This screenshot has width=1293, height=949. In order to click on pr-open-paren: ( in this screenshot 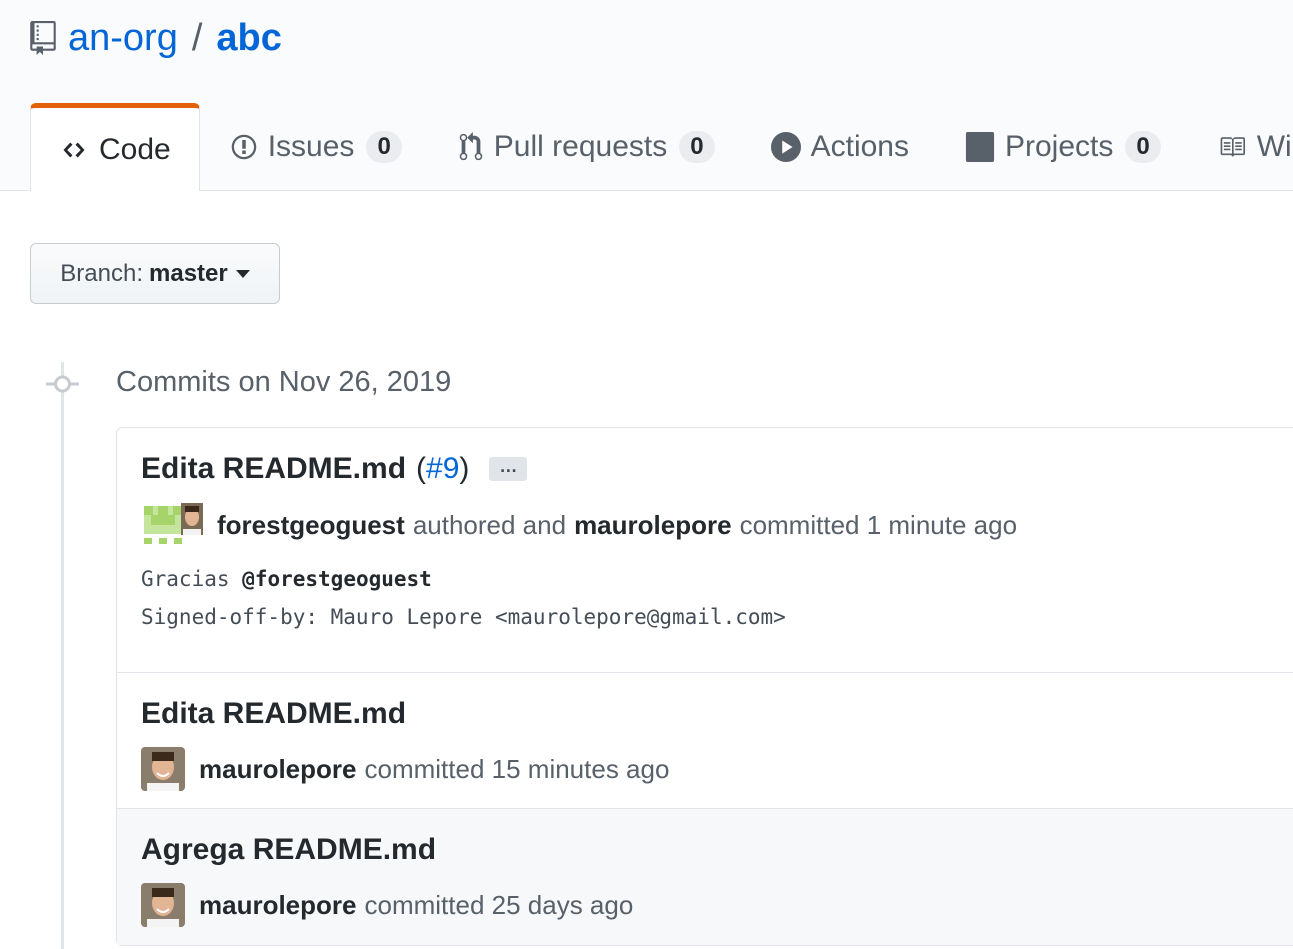, I will do `click(421, 468)`.